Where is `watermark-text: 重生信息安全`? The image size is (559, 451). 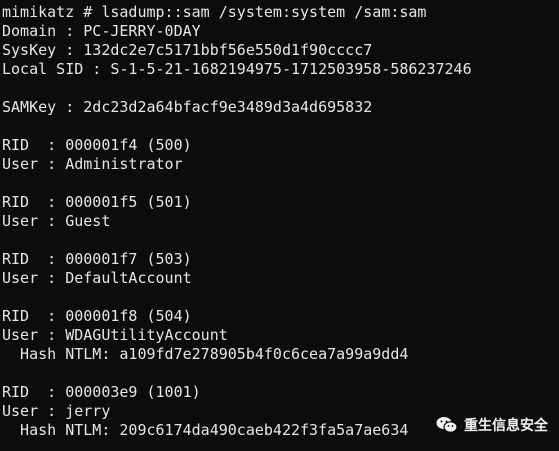 watermark-text: 重生信息安全 is located at coordinates (506, 426).